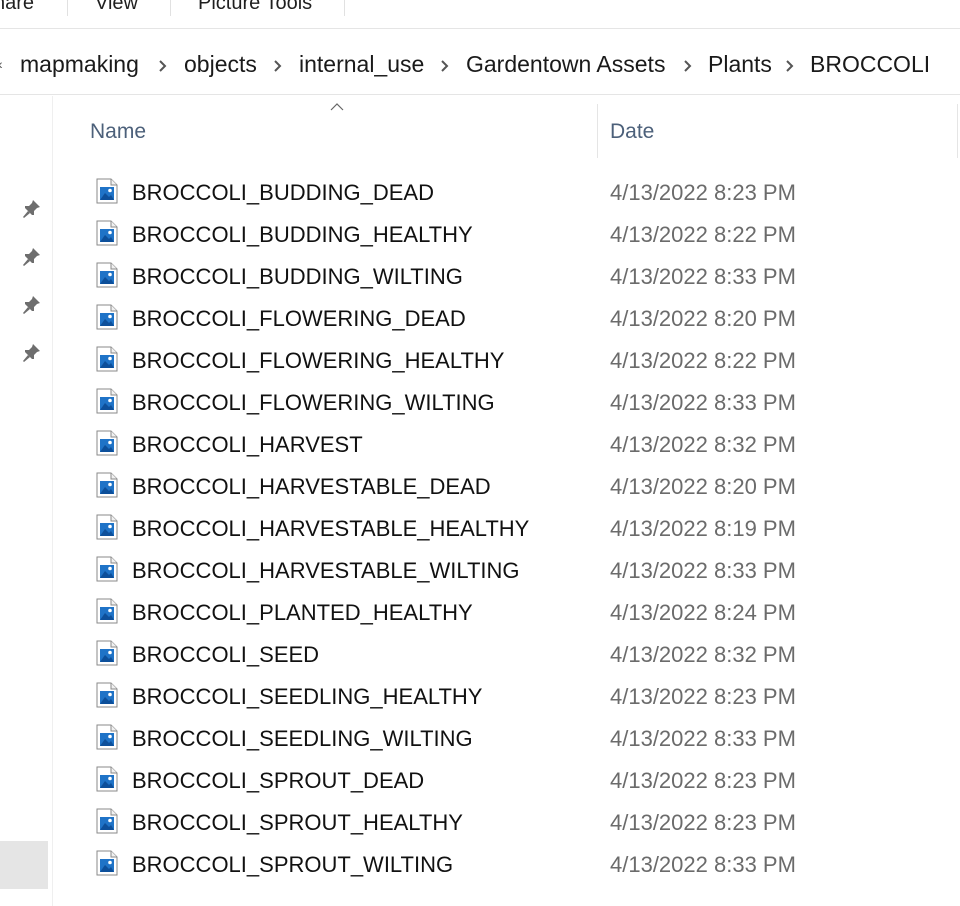 This screenshot has height=906, width=960. Describe the element at coordinates (703, 528) in the screenshot. I see `file-date: 4/13/2022 8:19 PM` at that location.